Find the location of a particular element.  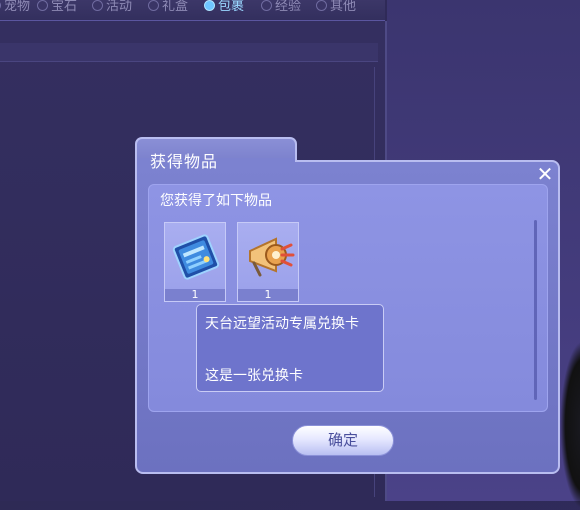

item-slot-horn: 1 is located at coordinates (268, 262).